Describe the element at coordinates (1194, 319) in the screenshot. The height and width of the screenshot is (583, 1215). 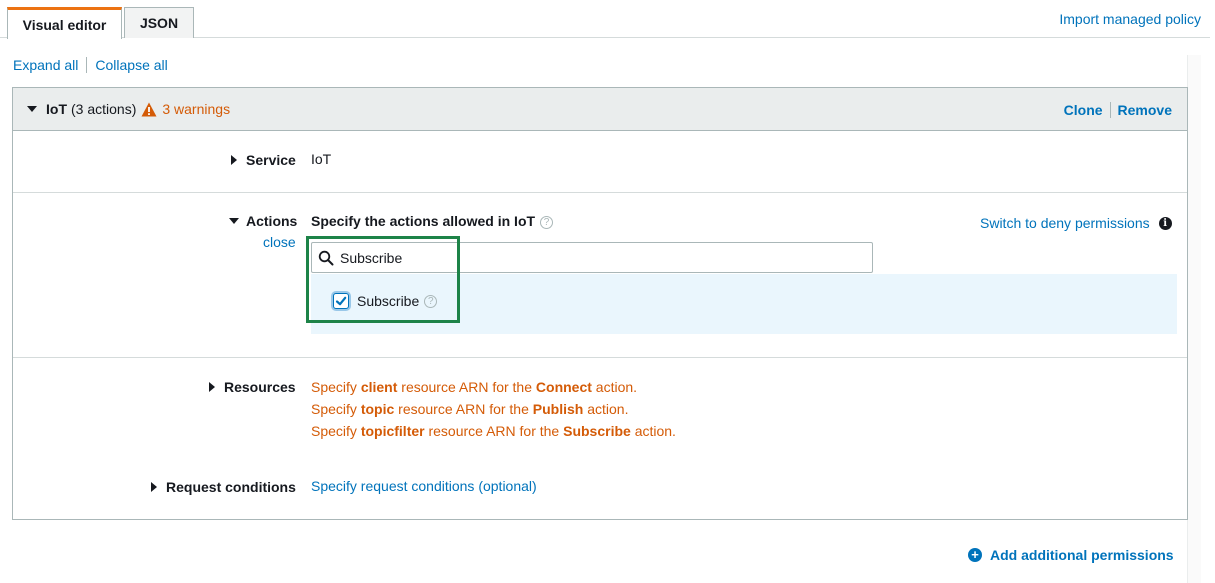
I see `scrollbar-track` at that location.